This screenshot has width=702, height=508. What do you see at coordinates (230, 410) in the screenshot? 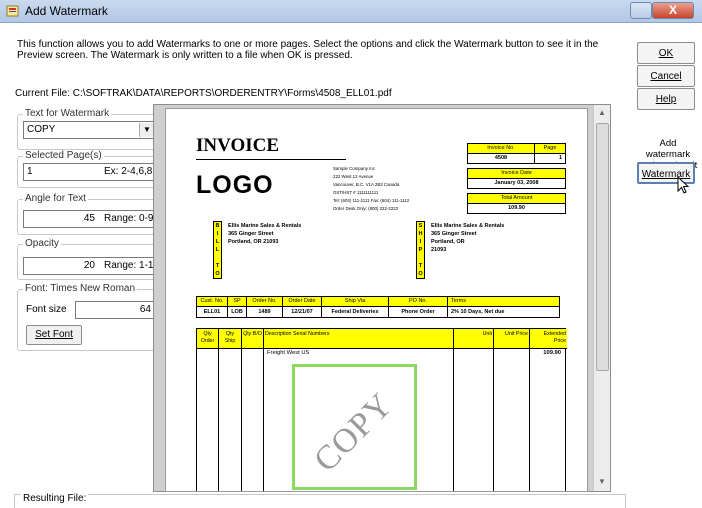
I see `line-column: Qty Ship` at bounding box center [230, 410].